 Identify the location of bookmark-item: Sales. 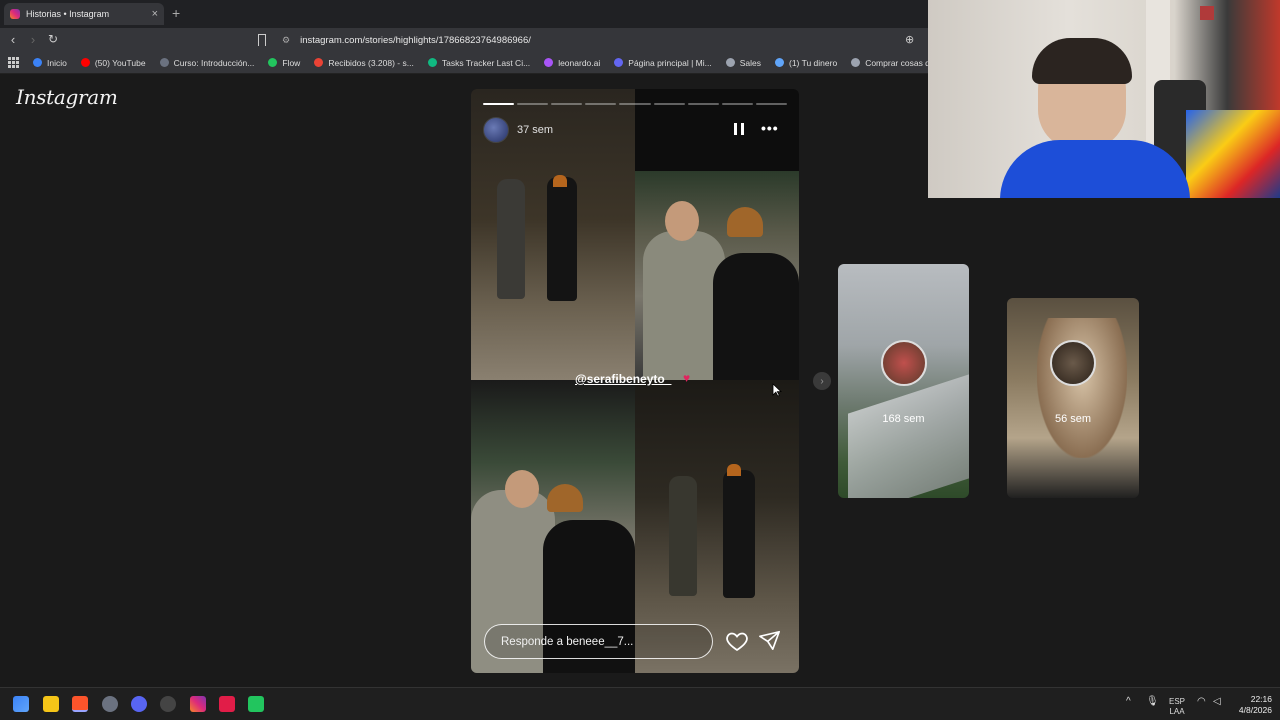
(743, 62).